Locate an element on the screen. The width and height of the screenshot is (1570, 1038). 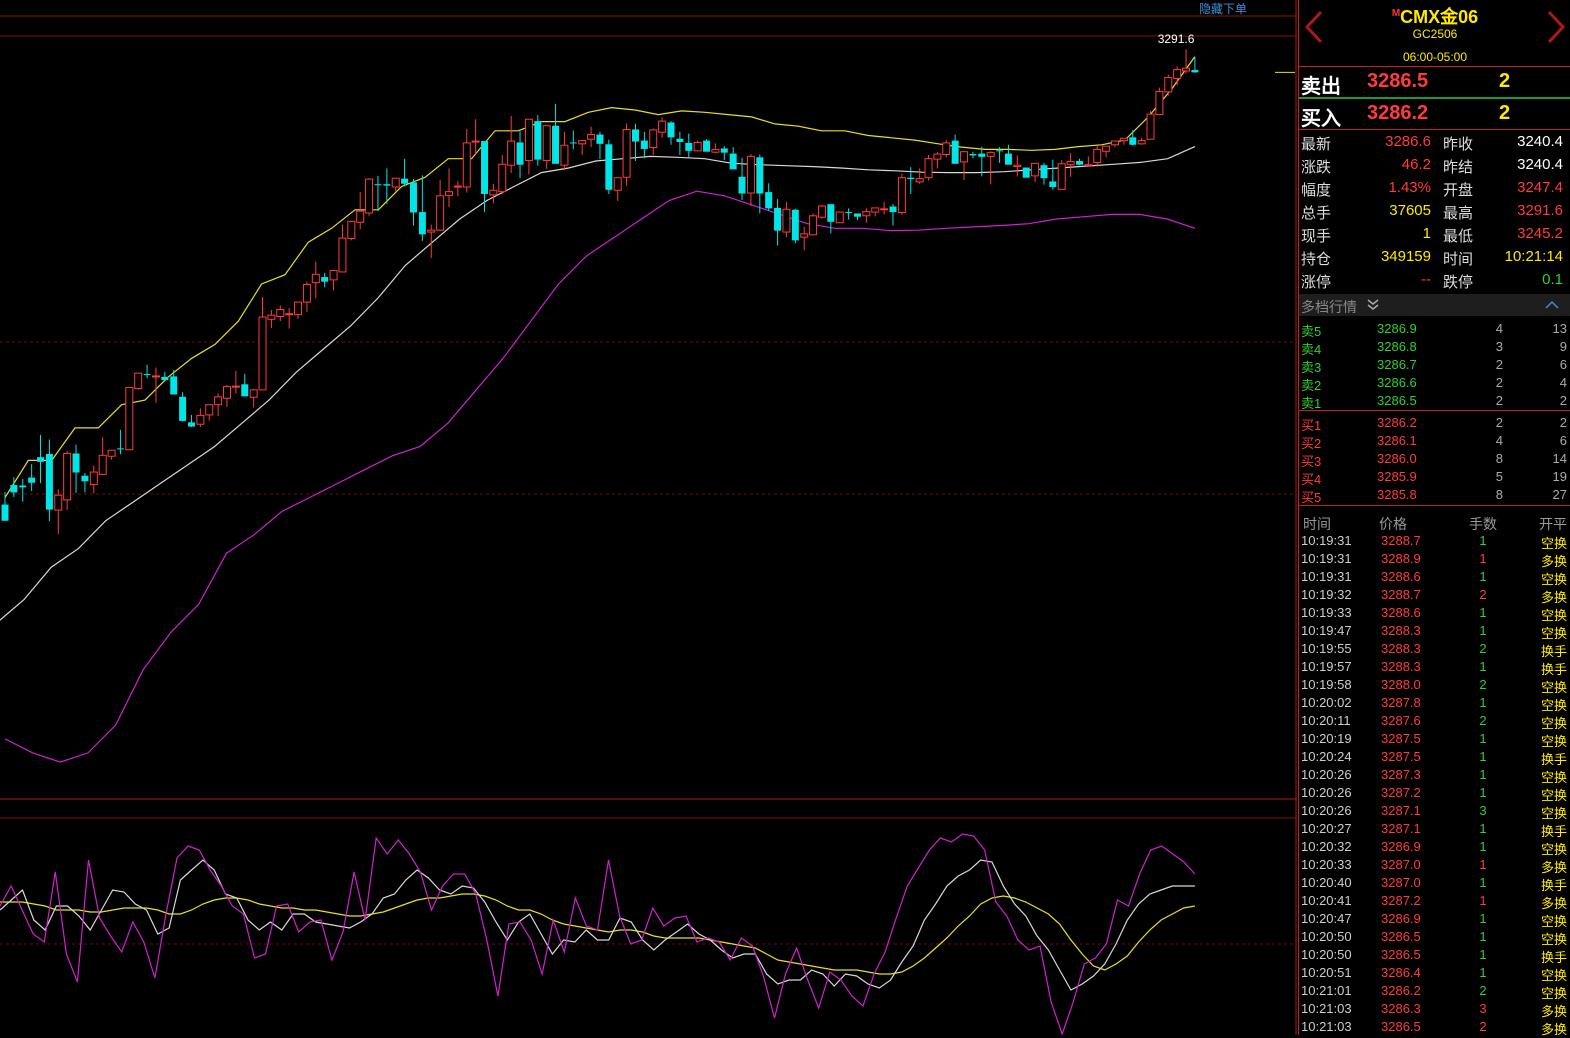
tick-row: 10:19:47 3288.3 1 空换 is located at coordinates (1434, 631).